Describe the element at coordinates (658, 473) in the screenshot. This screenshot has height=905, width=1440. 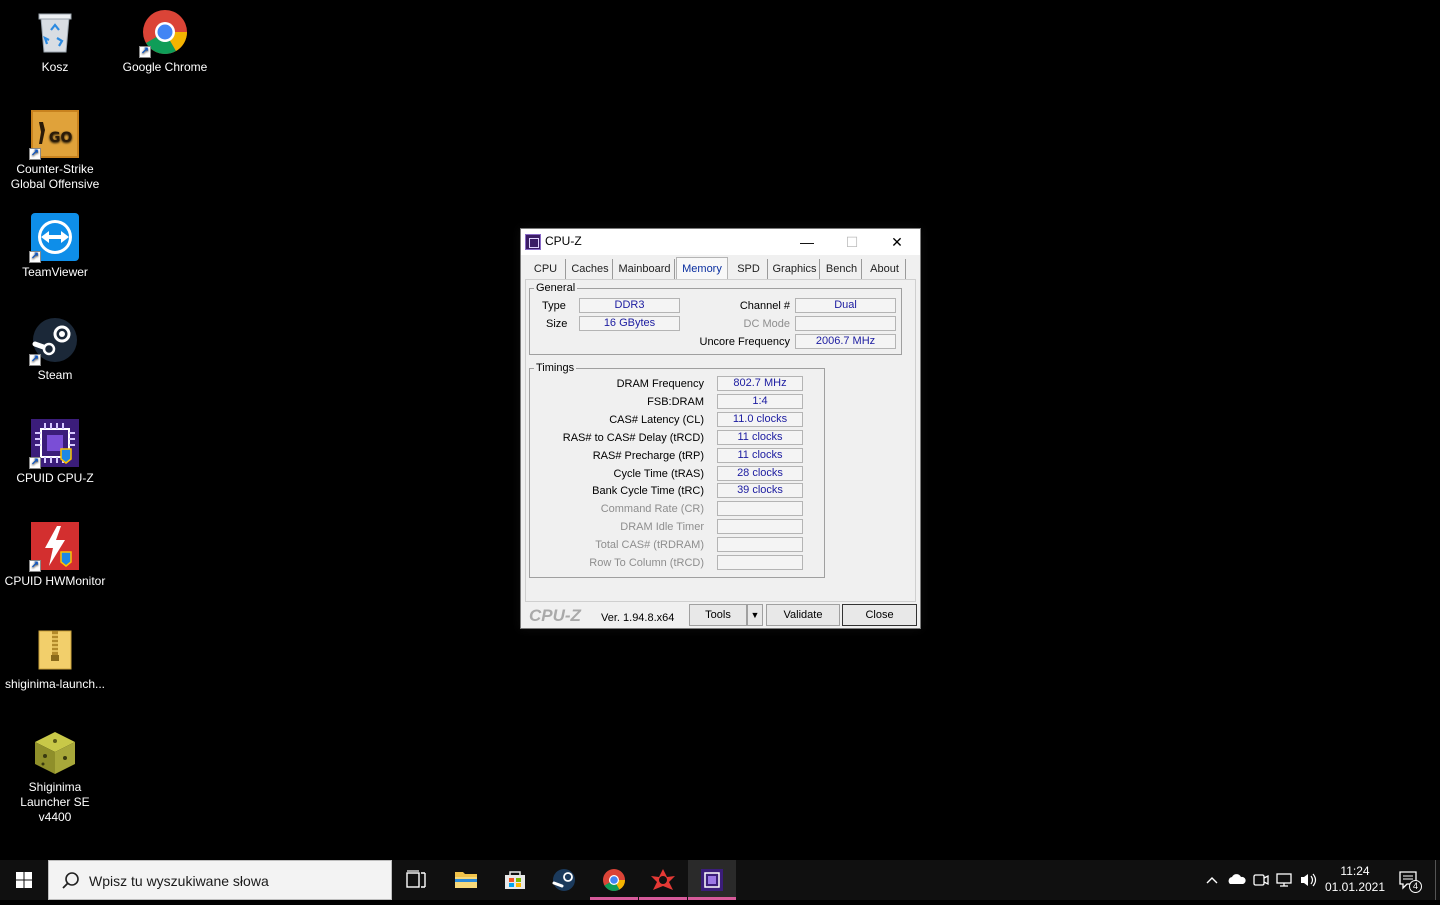
I see `timing-label: Cycle Time (tRAS)` at that location.